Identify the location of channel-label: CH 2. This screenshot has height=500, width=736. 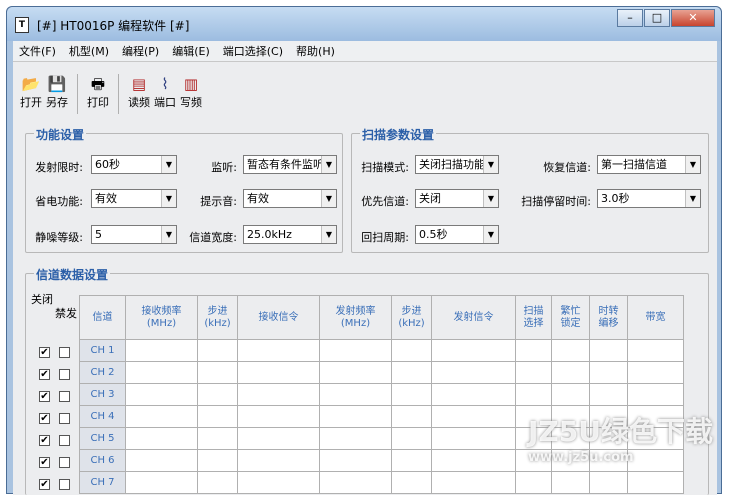
(102, 372).